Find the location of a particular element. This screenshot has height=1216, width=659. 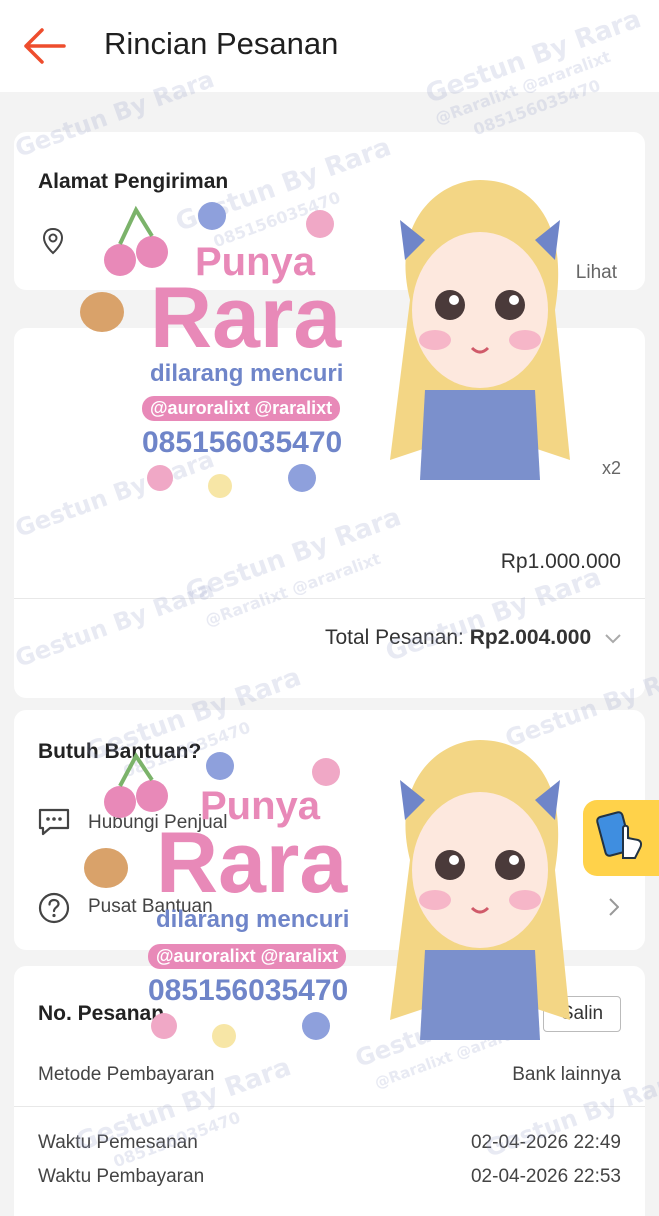

floating-help-button is located at coordinates (621, 838).